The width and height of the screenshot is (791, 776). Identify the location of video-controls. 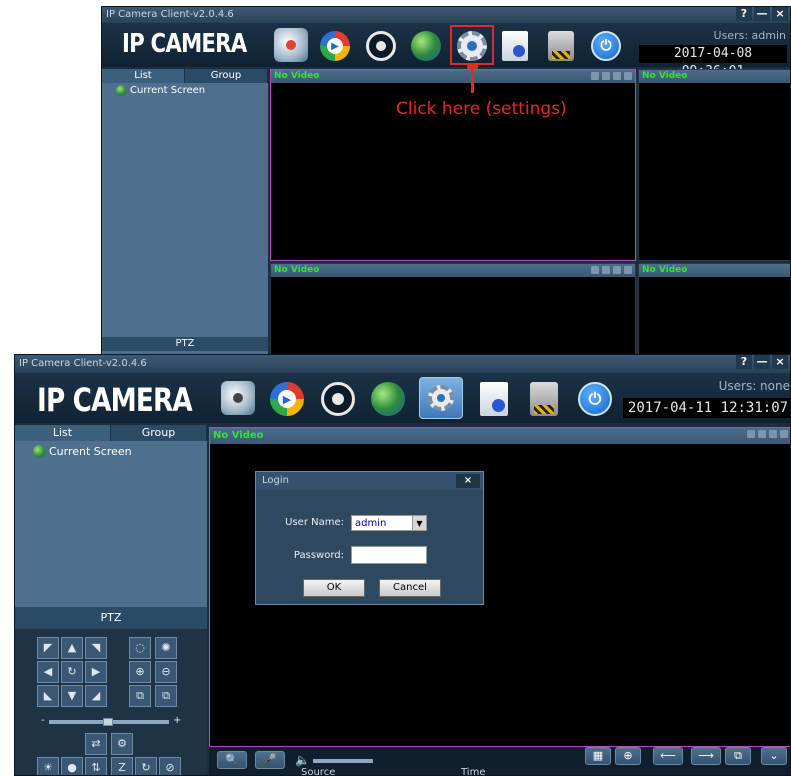
(767, 434).